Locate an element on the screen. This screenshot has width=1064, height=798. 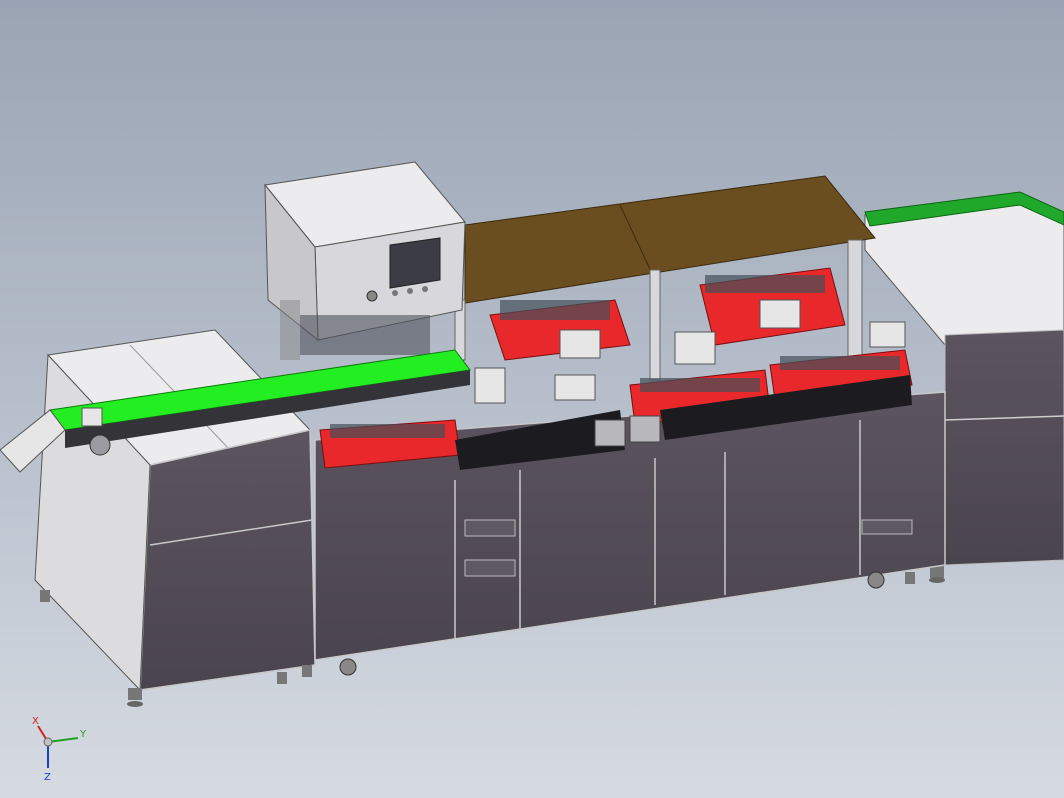
z-axis-label: Z is located at coordinates (47, 777).